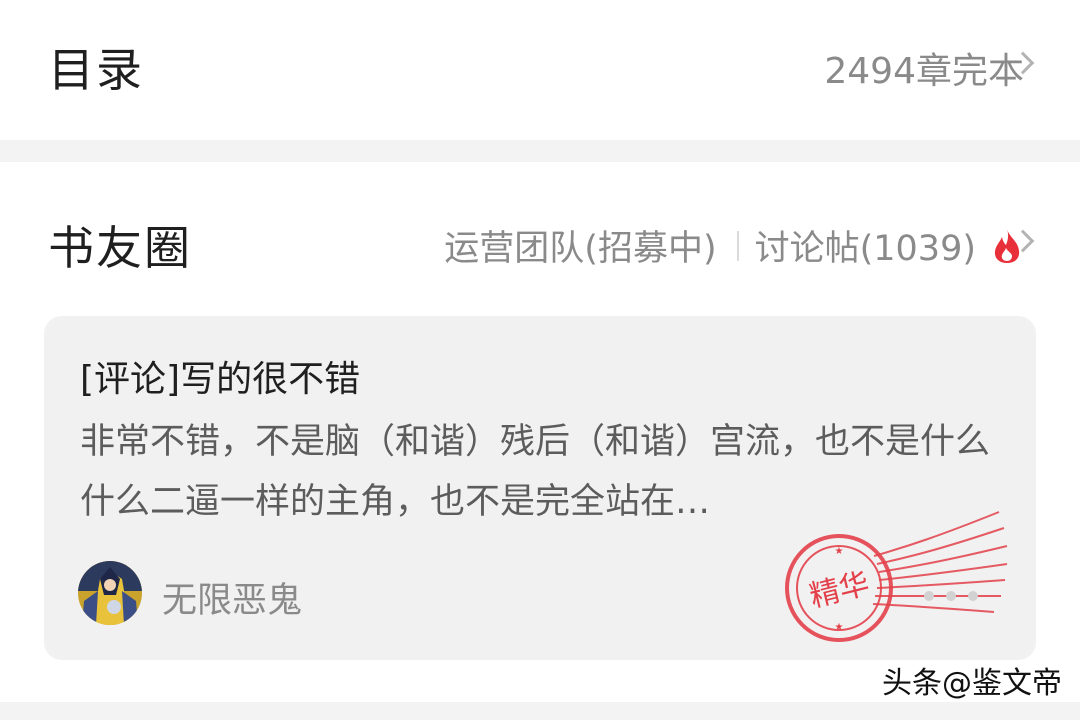  What do you see at coordinates (737, 245) in the screenshot?
I see `divider` at bounding box center [737, 245].